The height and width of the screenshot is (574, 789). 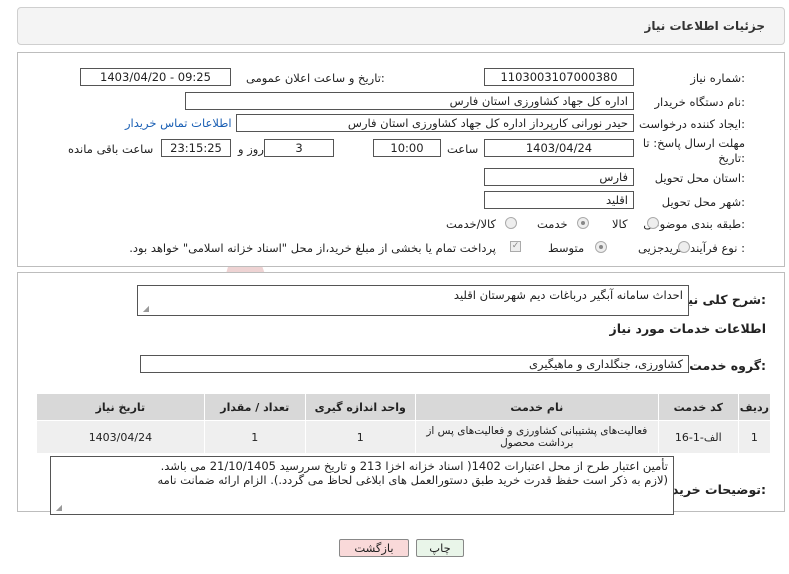 I want to click on process-label: نوع فرآیند خرید :, so click(x=704, y=248).